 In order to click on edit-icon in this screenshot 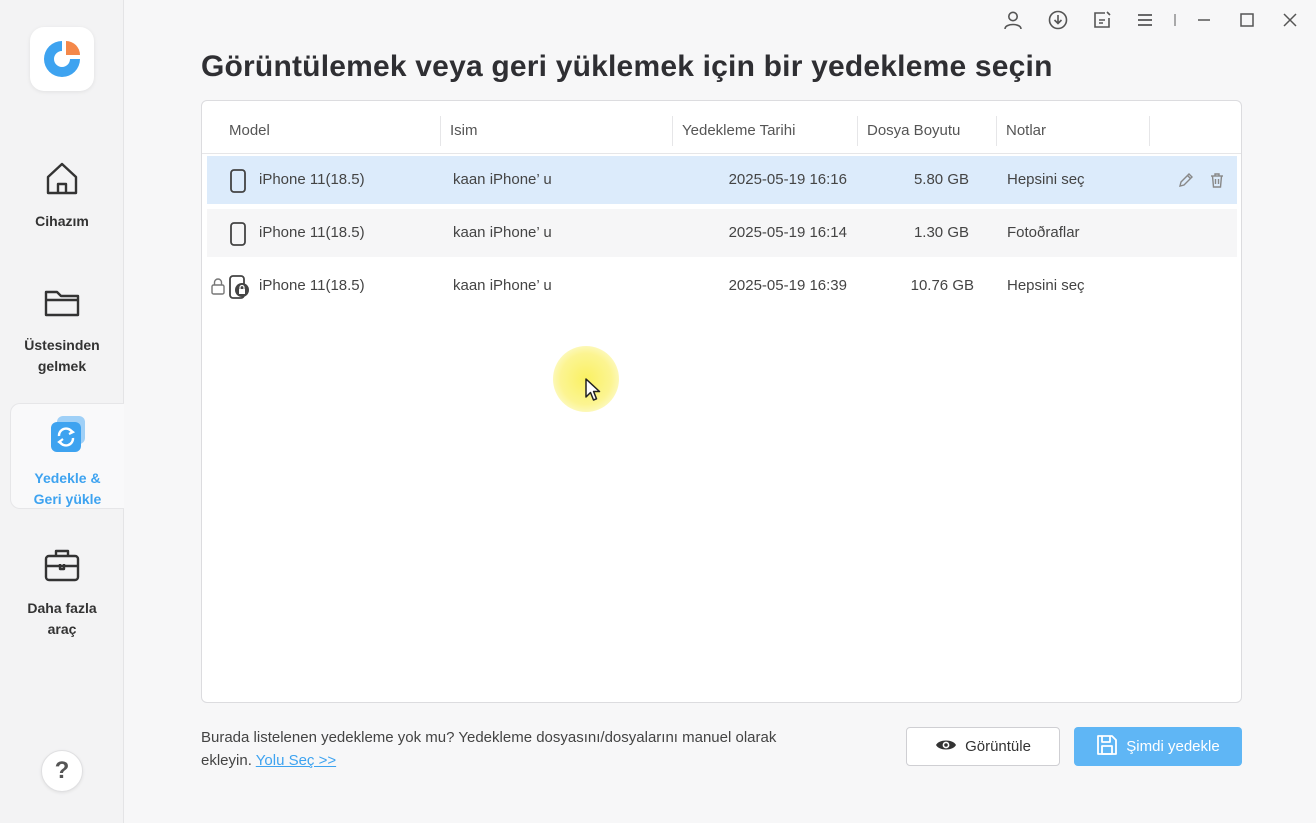, I will do `click(1186, 180)`.